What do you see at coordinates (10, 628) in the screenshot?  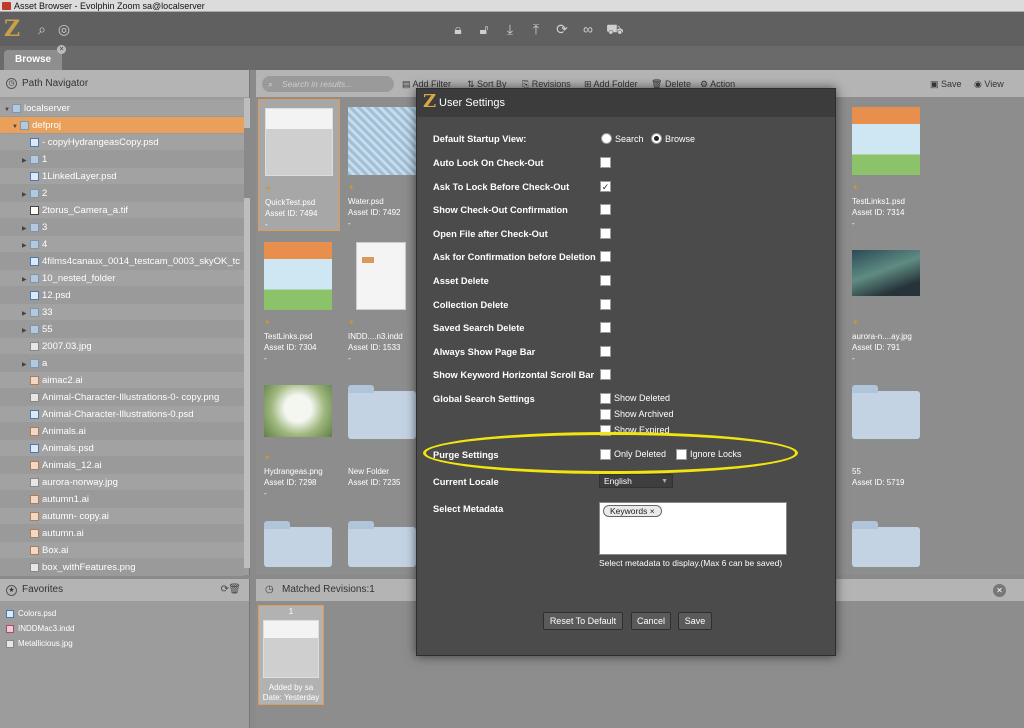 I see `indd-file-icon` at bounding box center [10, 628].